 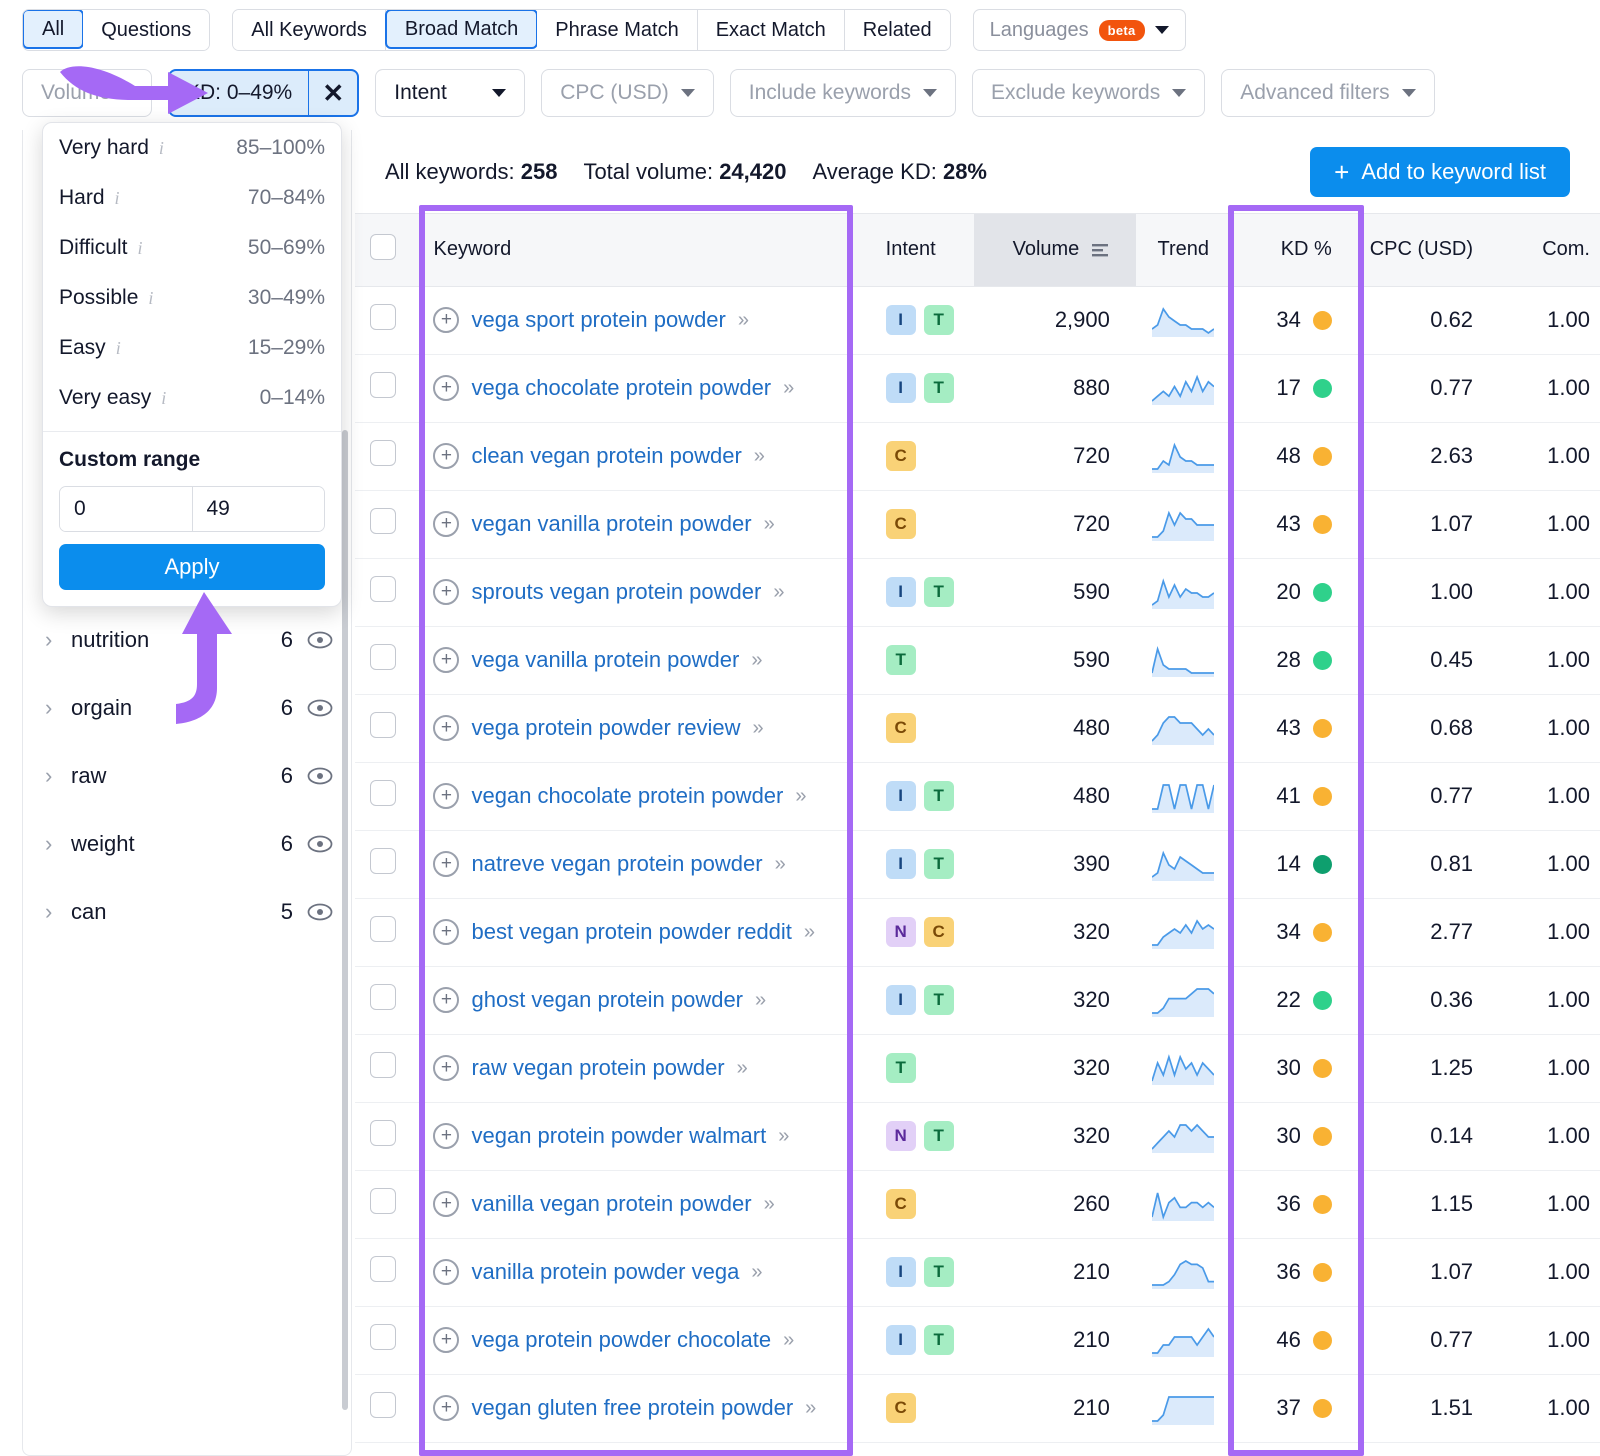 I want to click on tab-related: Related, so click(x=897, y=30).